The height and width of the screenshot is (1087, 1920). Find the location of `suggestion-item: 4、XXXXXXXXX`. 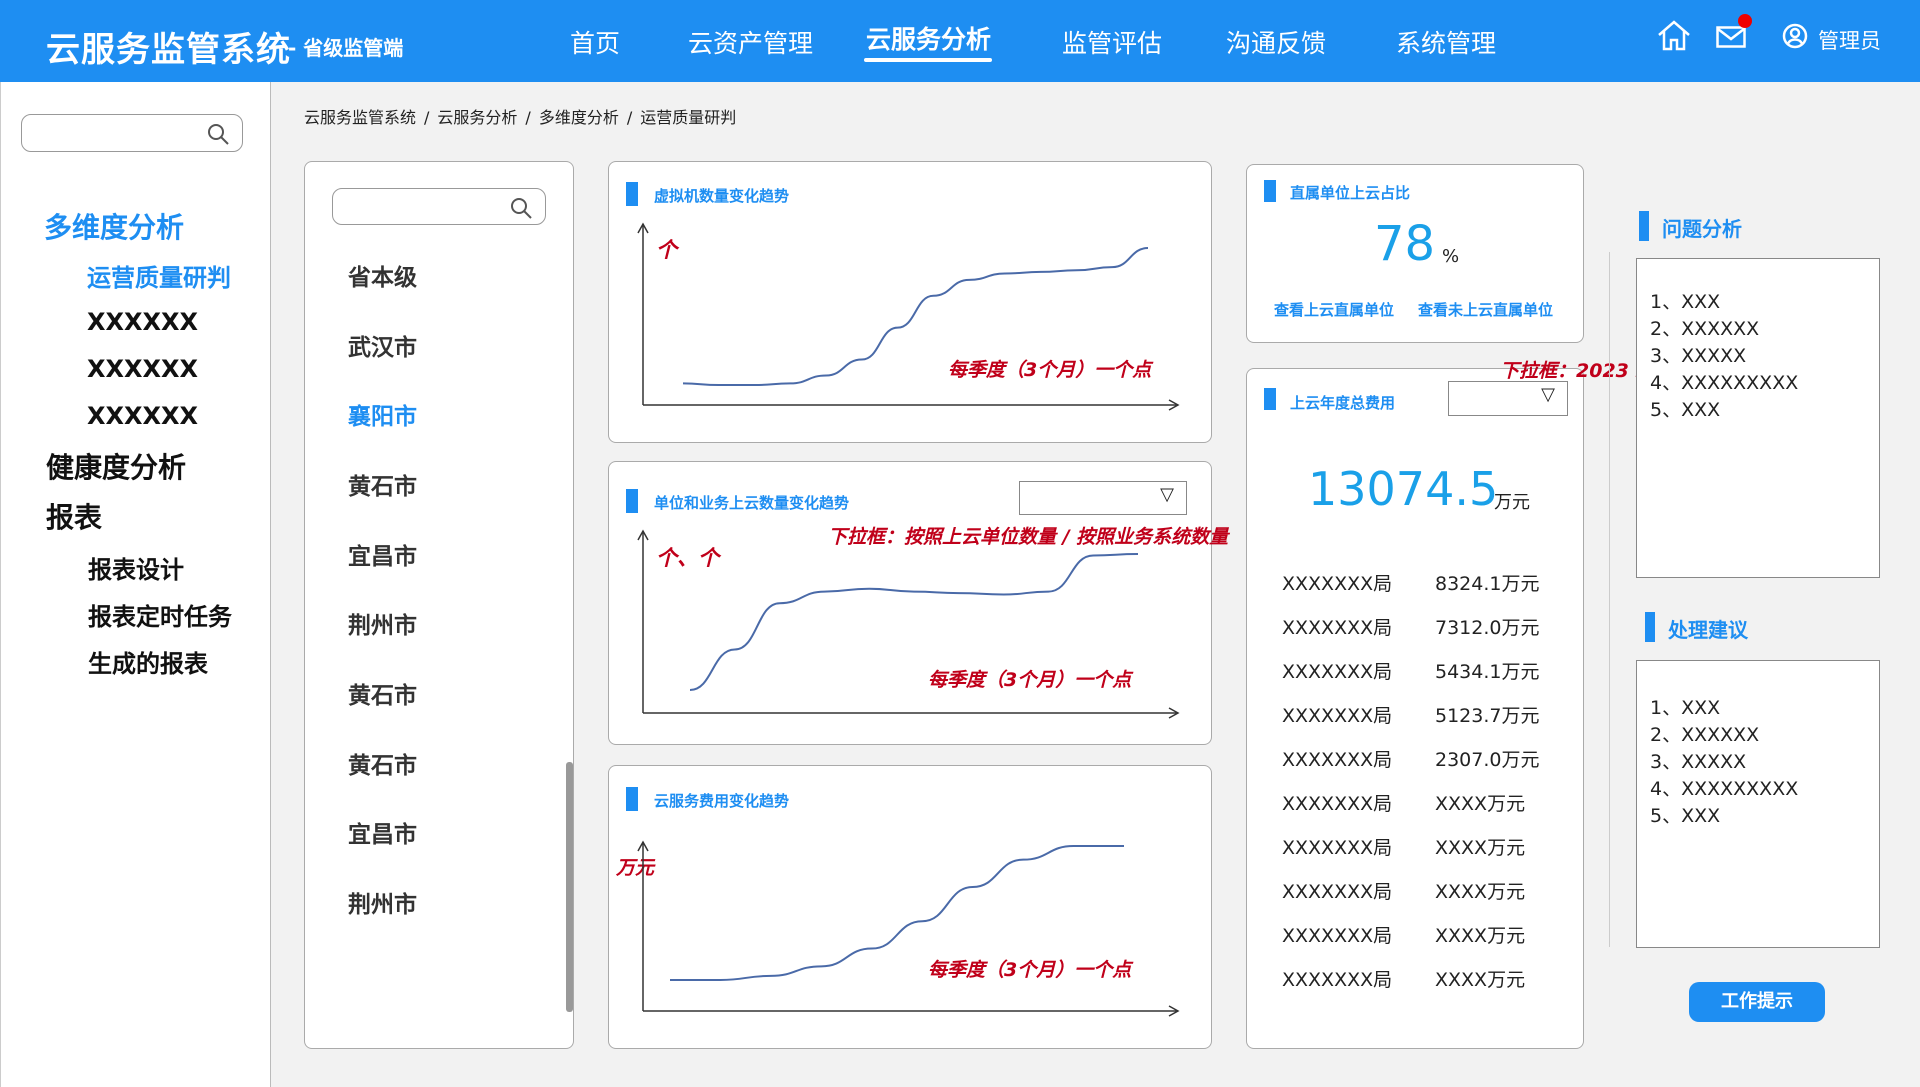

suggestion-item: 4、XXXXXXXXX is located at coordinates (1724, 789).